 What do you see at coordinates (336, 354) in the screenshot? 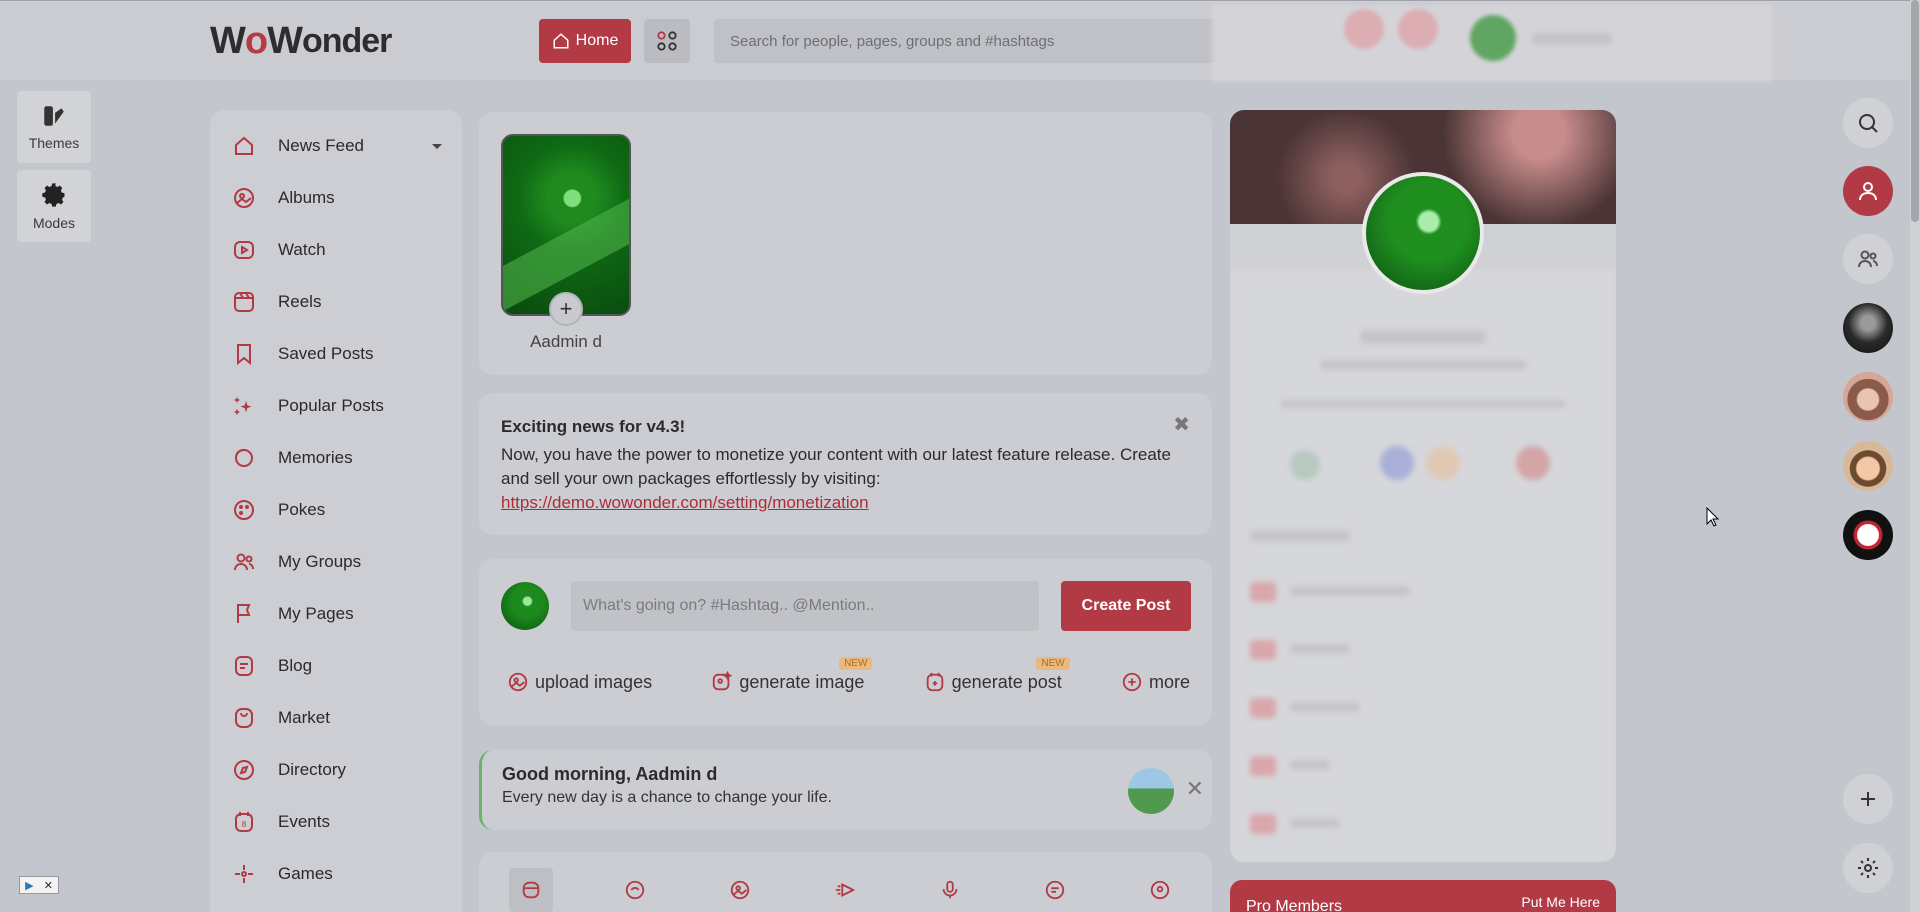
I see `sidebar-item-saved-posts: Saved Posts` at bounding box center [336, 354].